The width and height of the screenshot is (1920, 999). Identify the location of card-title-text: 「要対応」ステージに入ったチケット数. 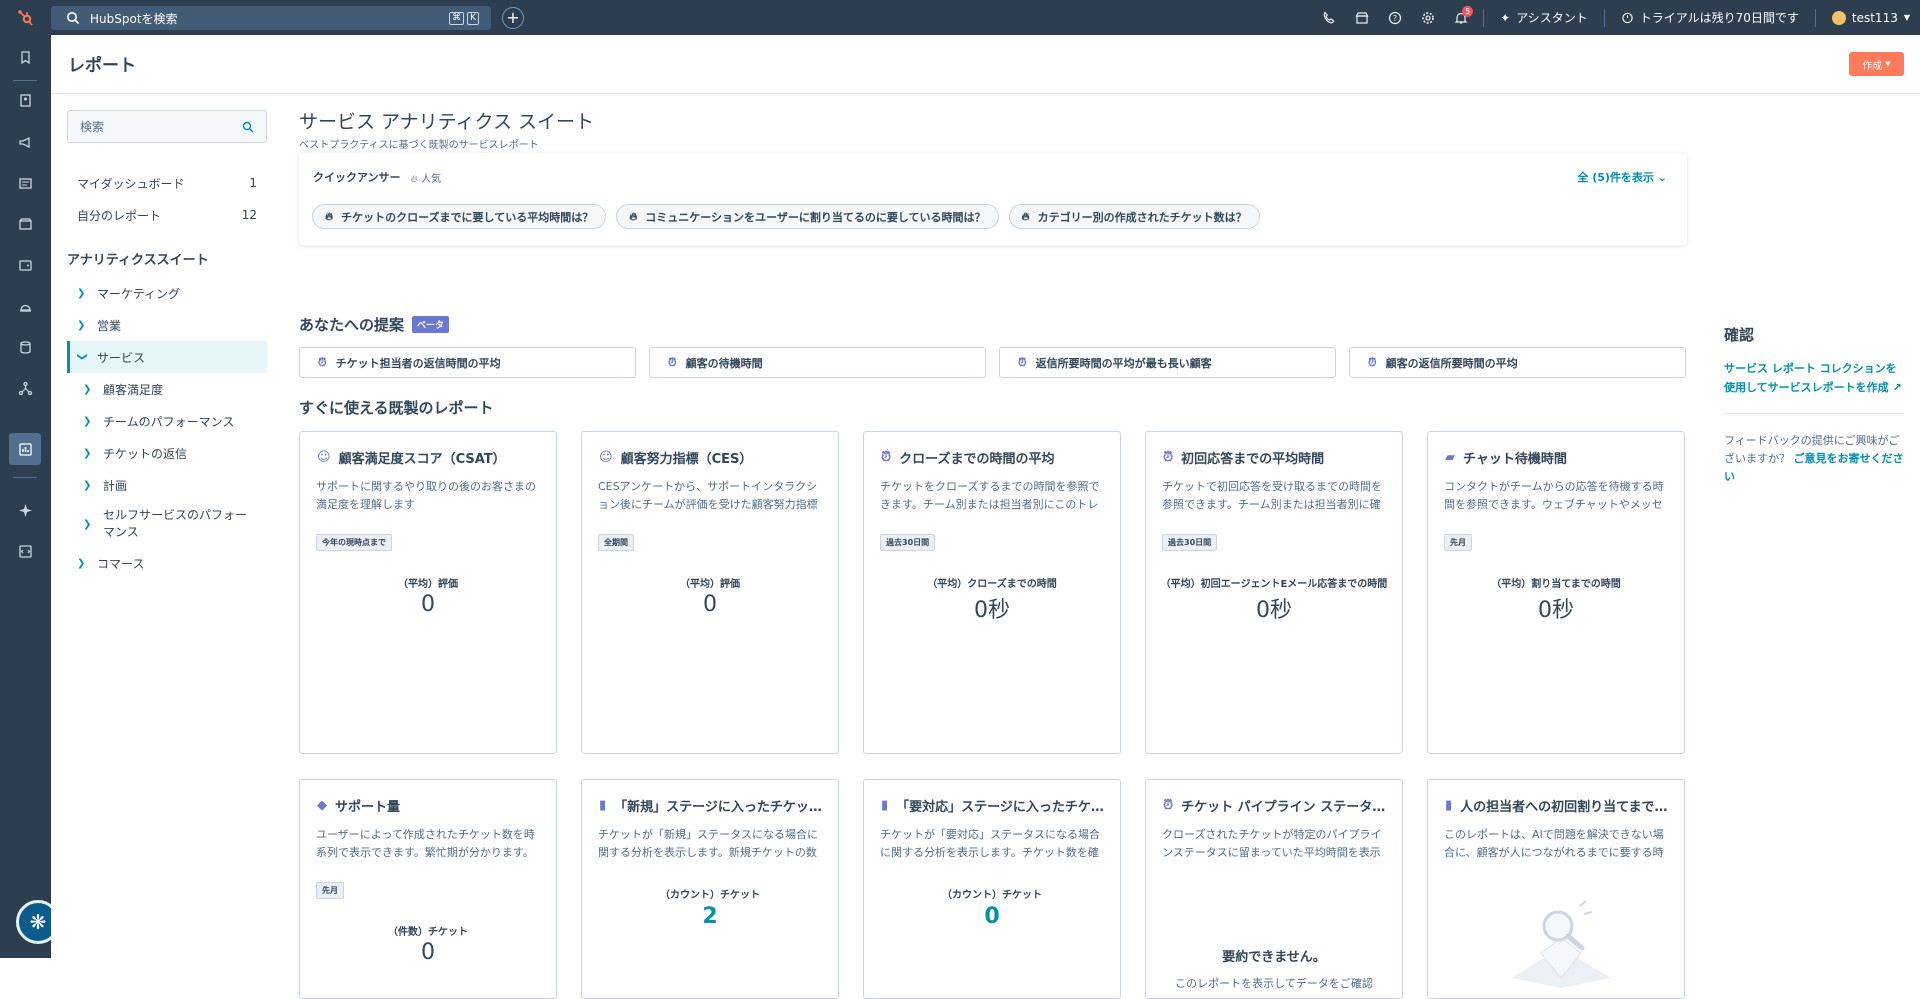
(1004, 807).